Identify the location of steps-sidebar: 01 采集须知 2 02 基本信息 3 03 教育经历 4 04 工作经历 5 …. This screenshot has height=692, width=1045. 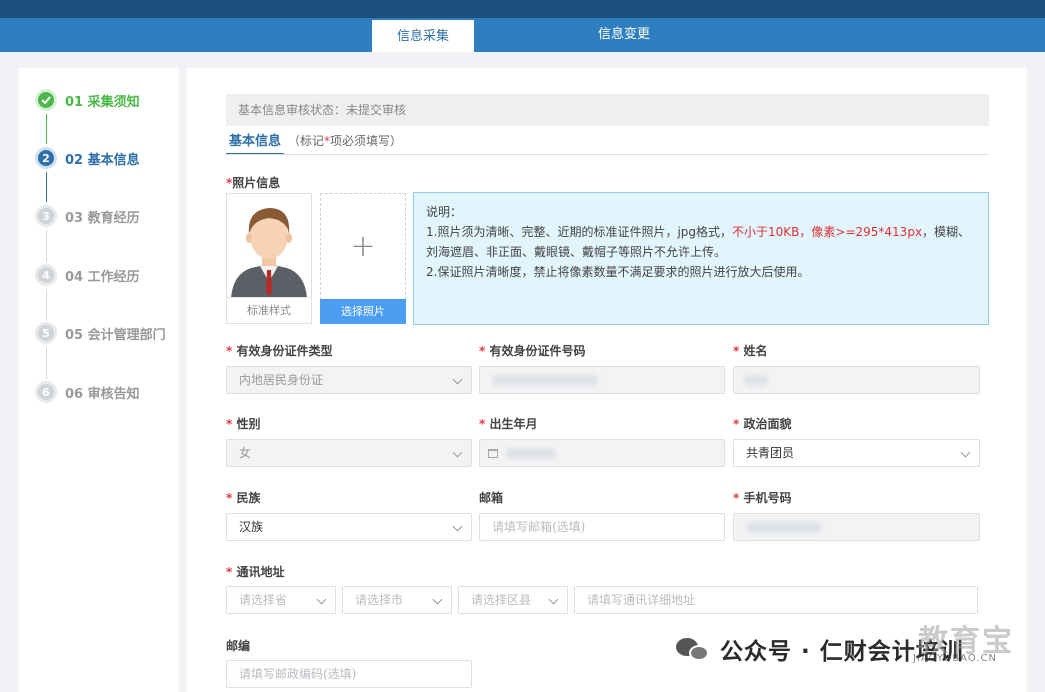
(99, 380).